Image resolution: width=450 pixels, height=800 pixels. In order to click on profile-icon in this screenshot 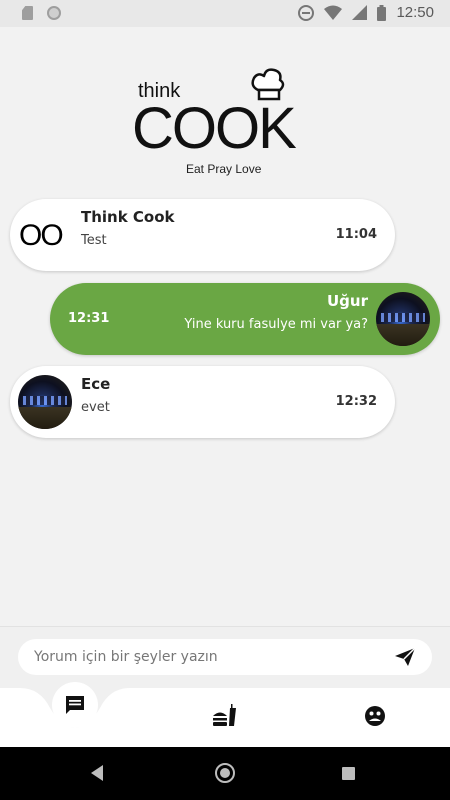, I will do `click(375, 716)`.